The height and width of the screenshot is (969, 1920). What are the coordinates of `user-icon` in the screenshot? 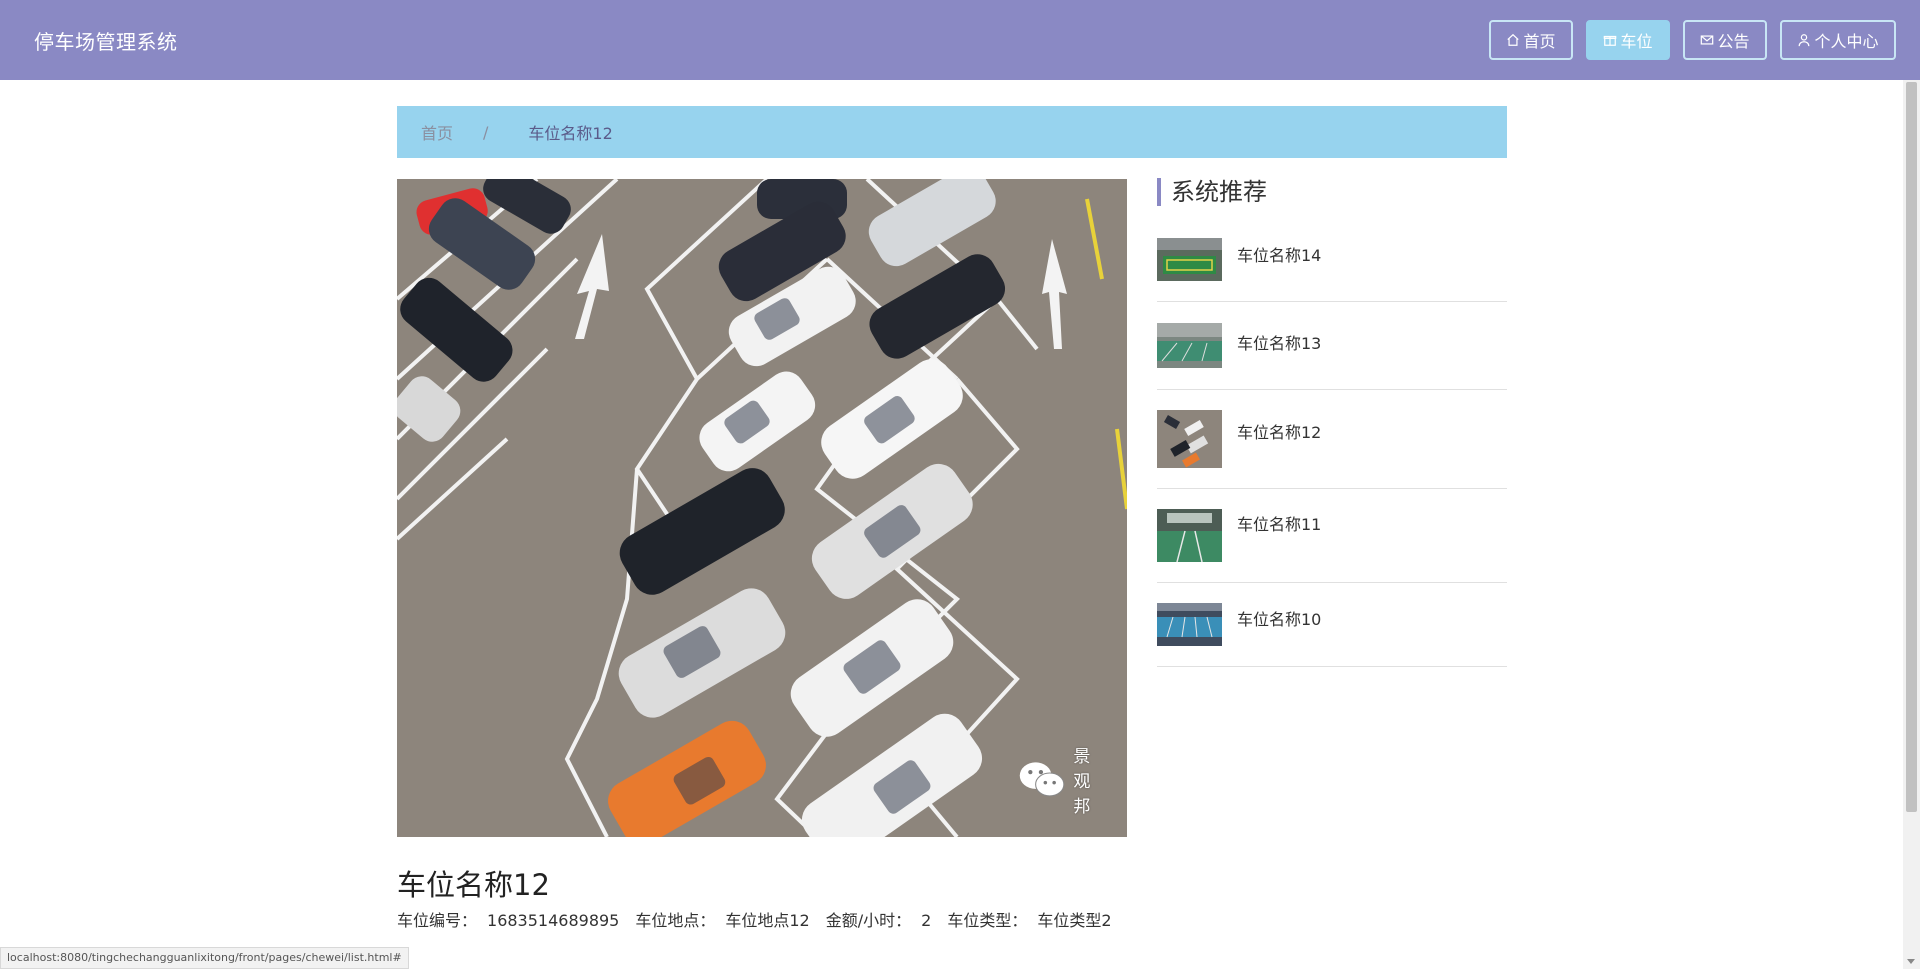 It's located at (1804, 40).